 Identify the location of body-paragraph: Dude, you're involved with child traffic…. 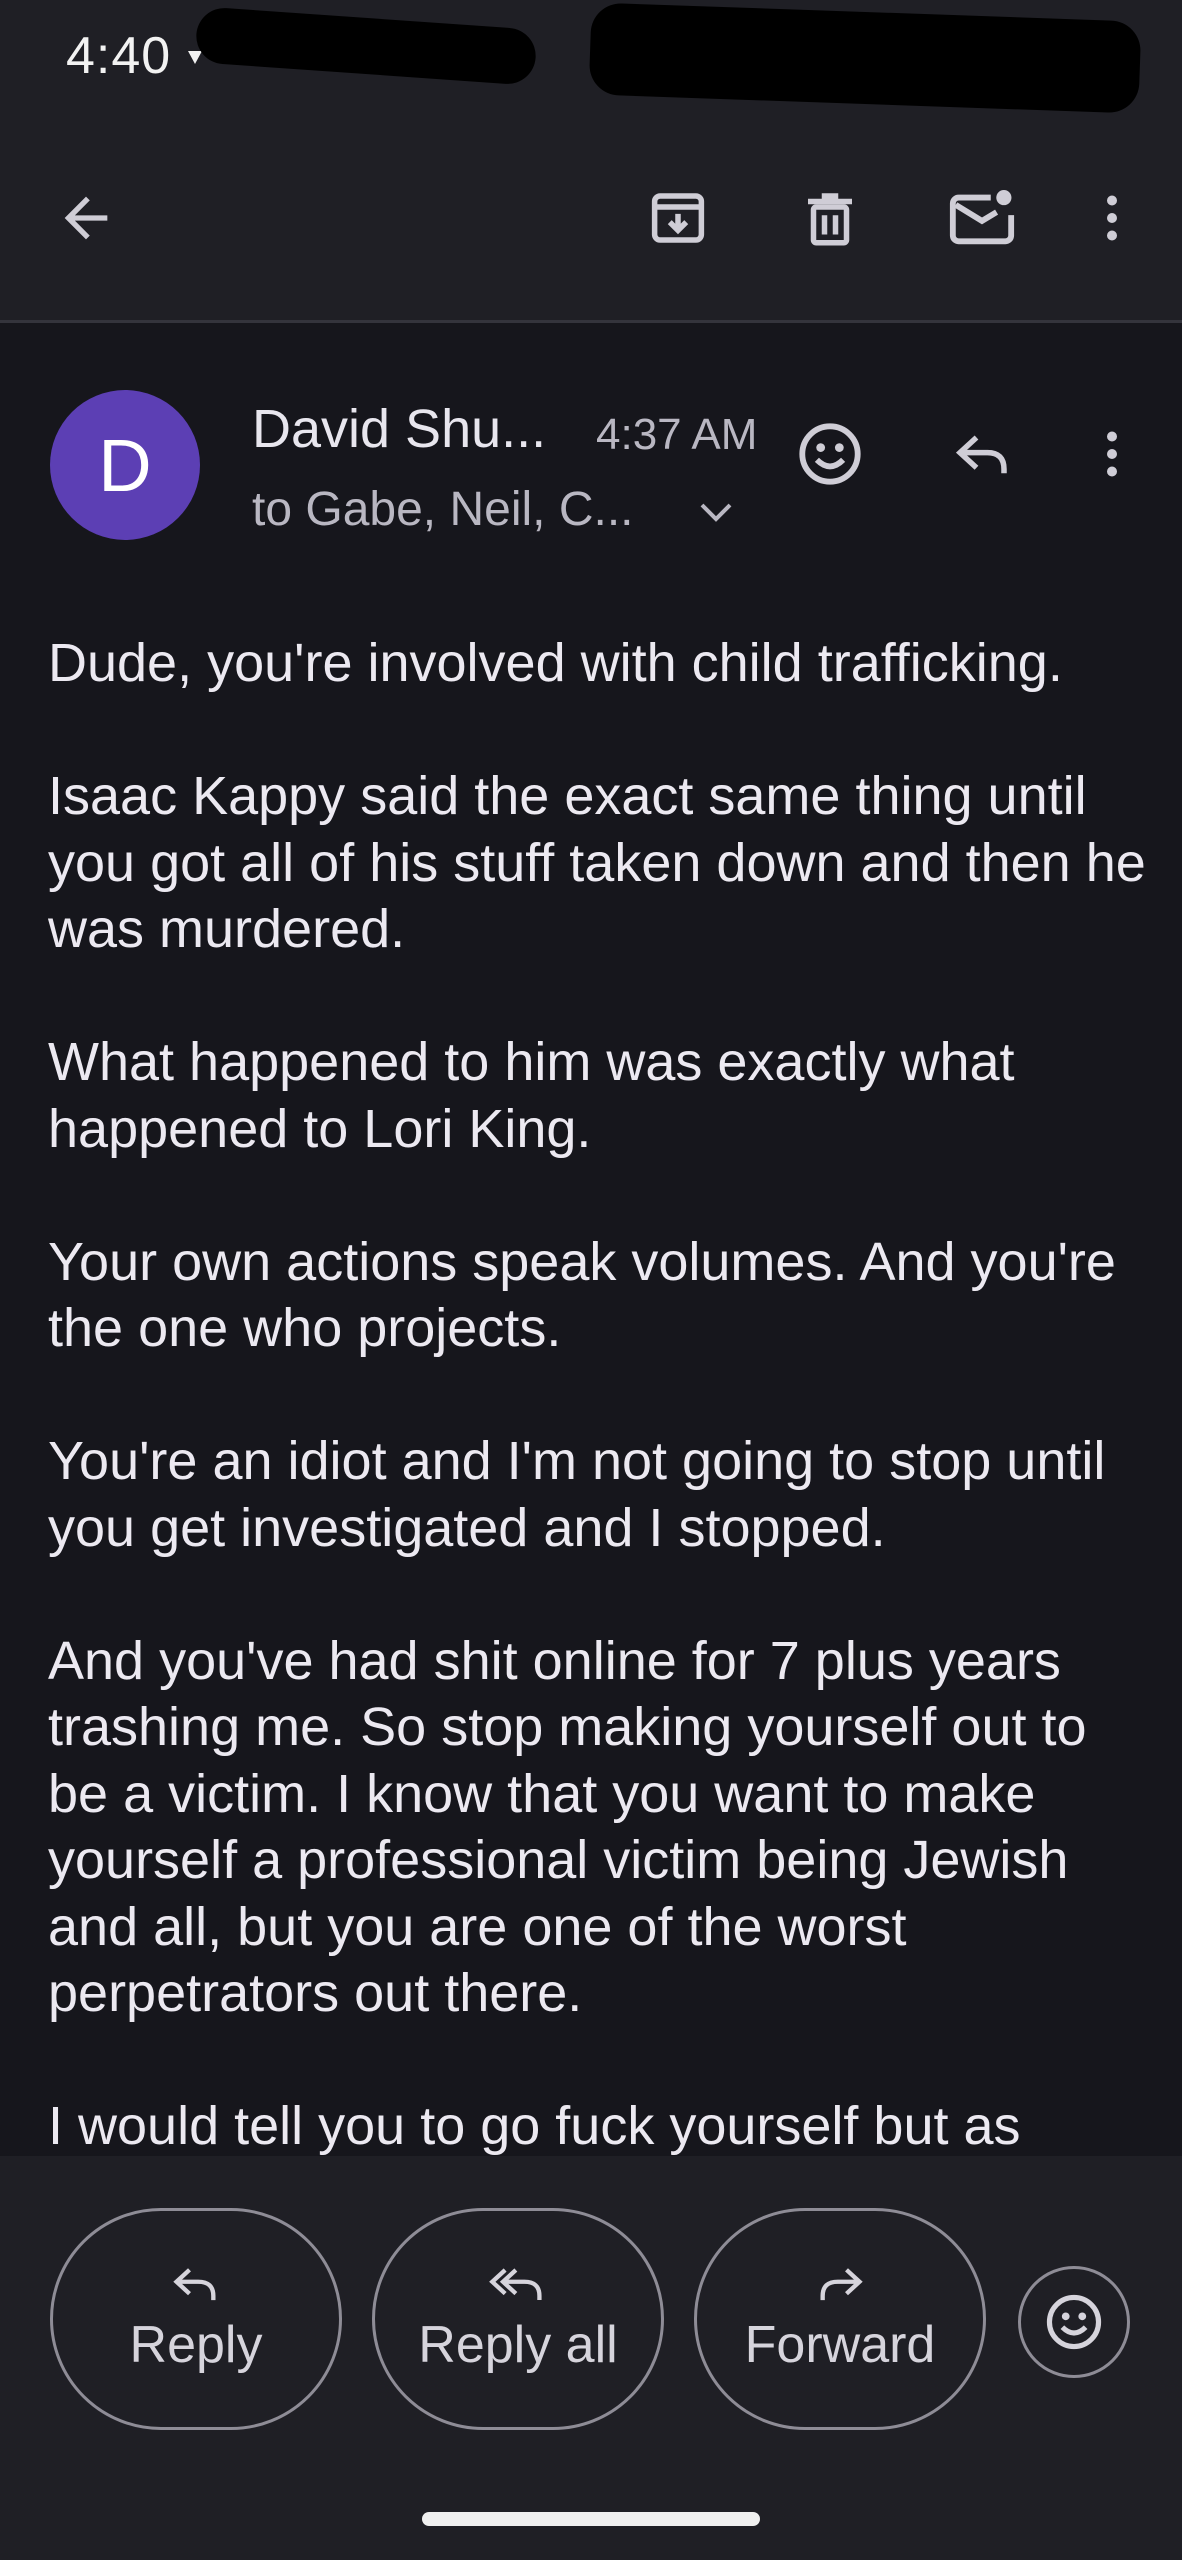
(555, 663).